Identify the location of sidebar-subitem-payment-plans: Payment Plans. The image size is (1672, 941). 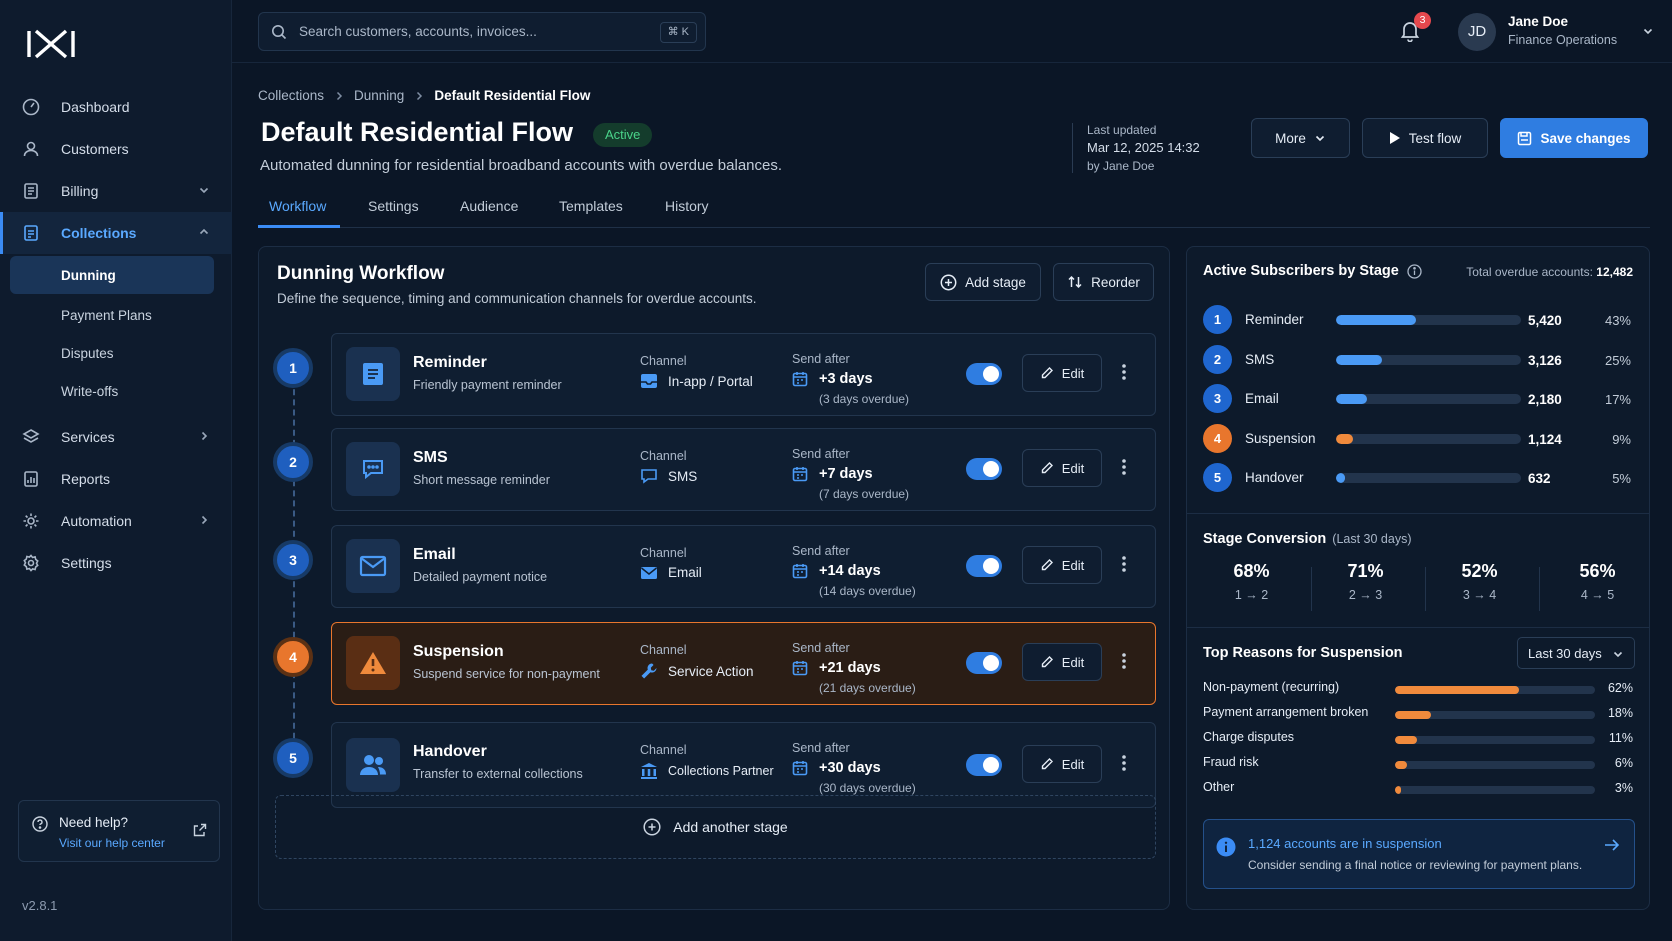
(116, 315).